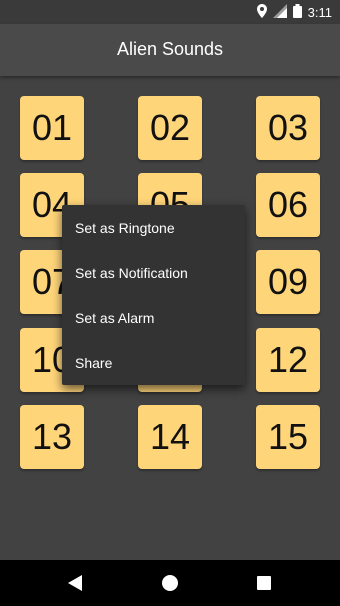 The height and width of the screenshot is (606, 340). What do you see at coordinates (52, 437) in the screenshot?
I see `sound-tile-13: 13` at bounding box center [52, 437].